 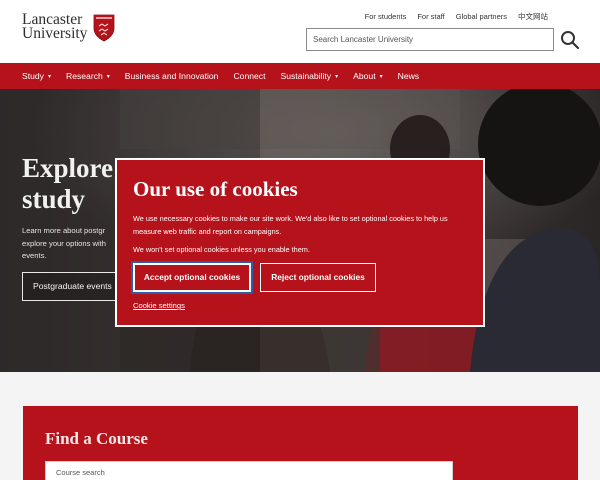 I want to click on course-search-field, so click(x=249, y=470).